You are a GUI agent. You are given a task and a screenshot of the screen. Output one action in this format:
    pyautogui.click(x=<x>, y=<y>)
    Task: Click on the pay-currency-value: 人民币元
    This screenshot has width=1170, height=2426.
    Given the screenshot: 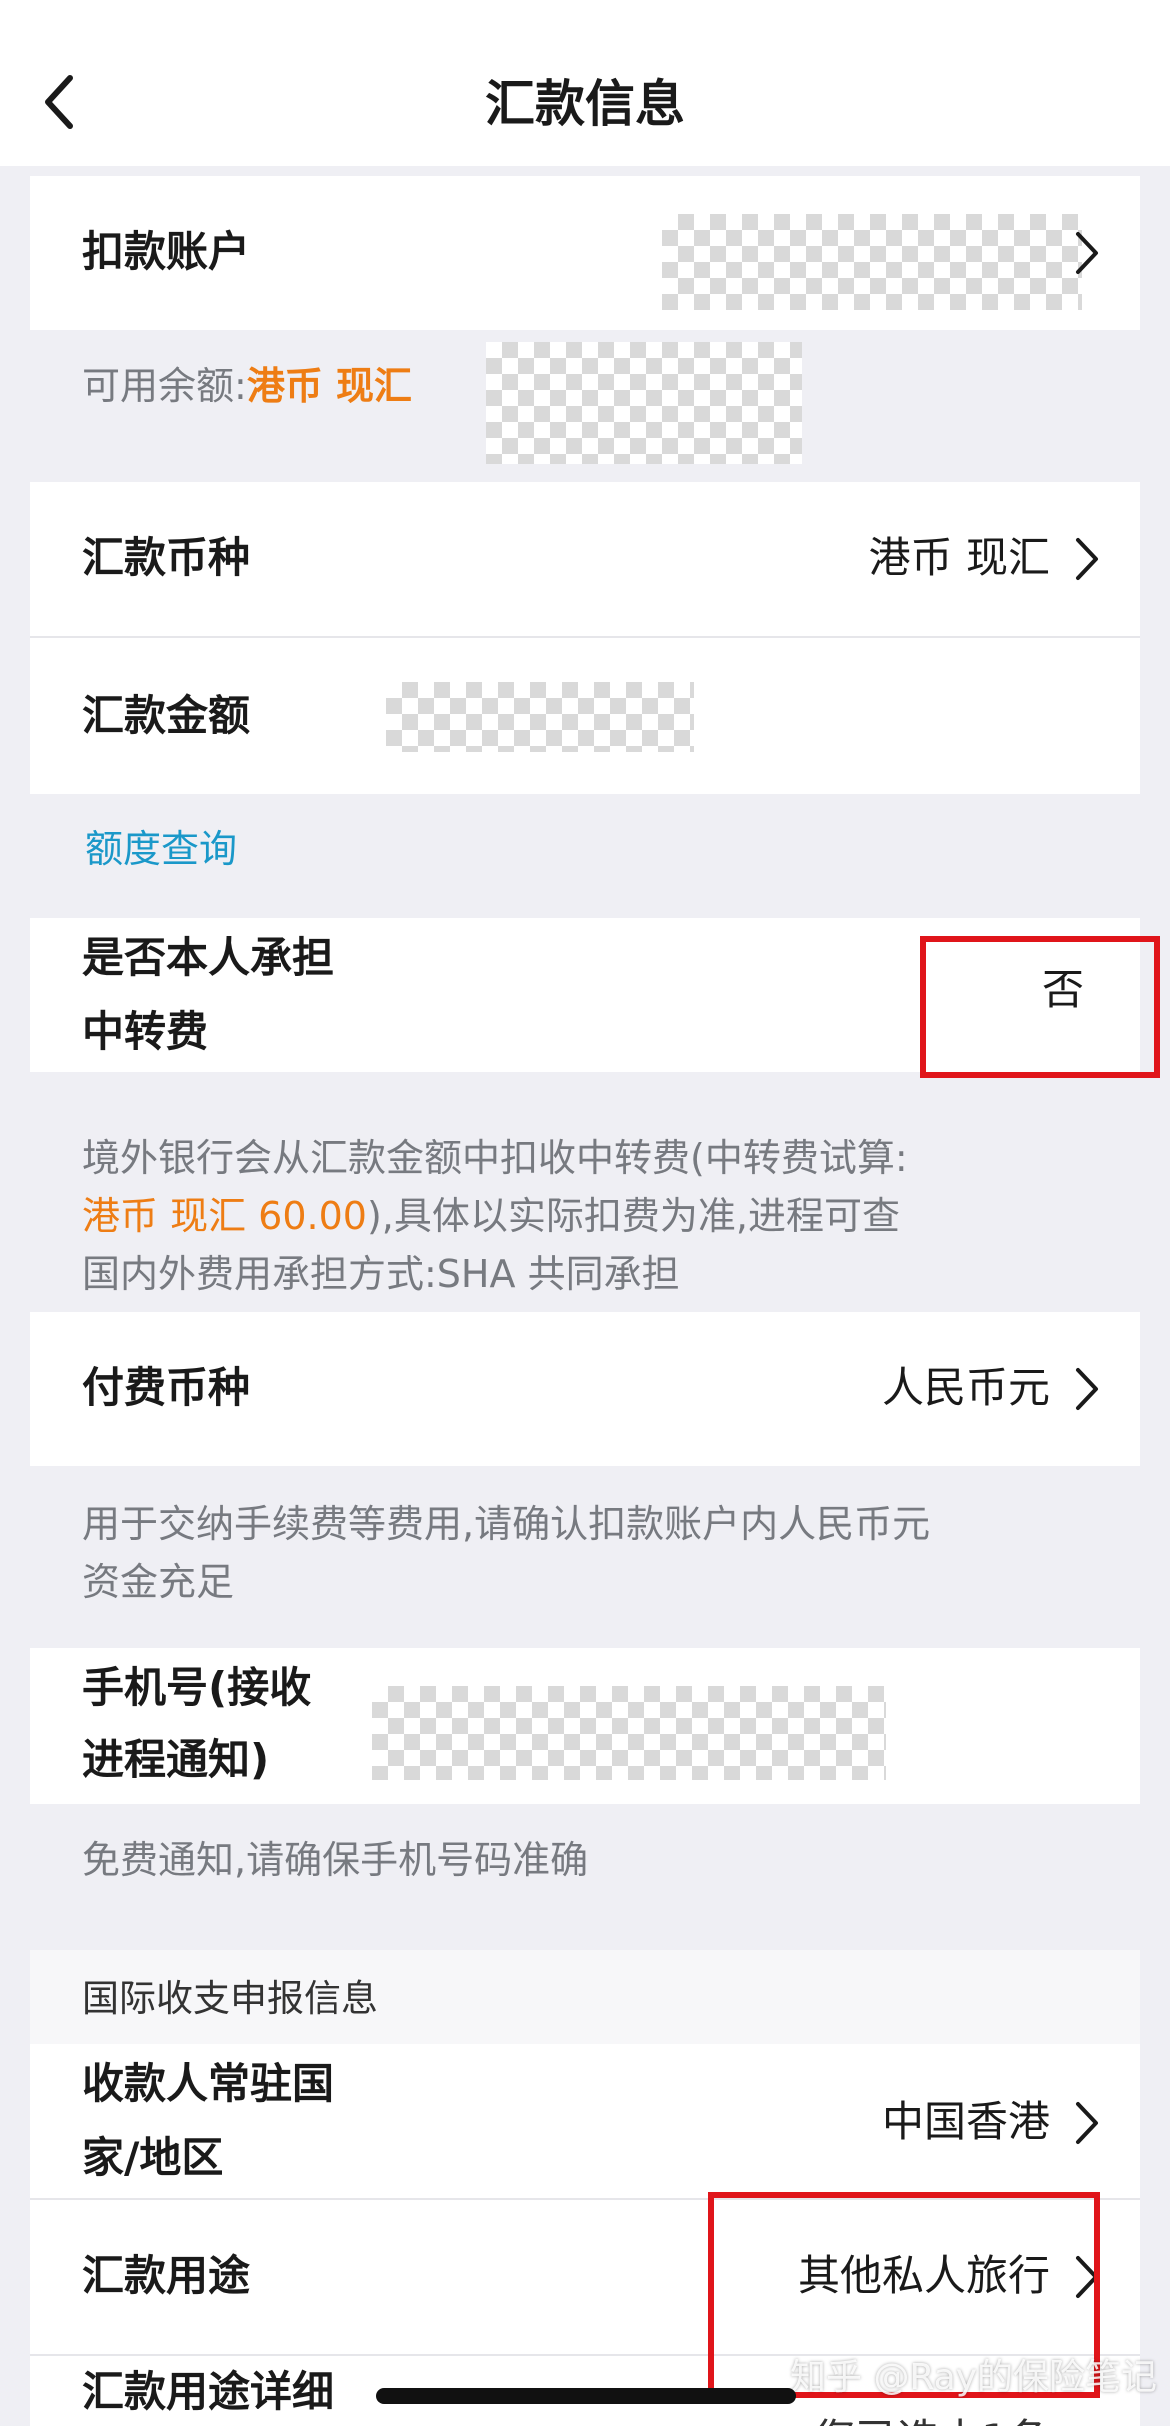 What is the action you would take?
    pyautogui.click(x=965, y=1387)
    